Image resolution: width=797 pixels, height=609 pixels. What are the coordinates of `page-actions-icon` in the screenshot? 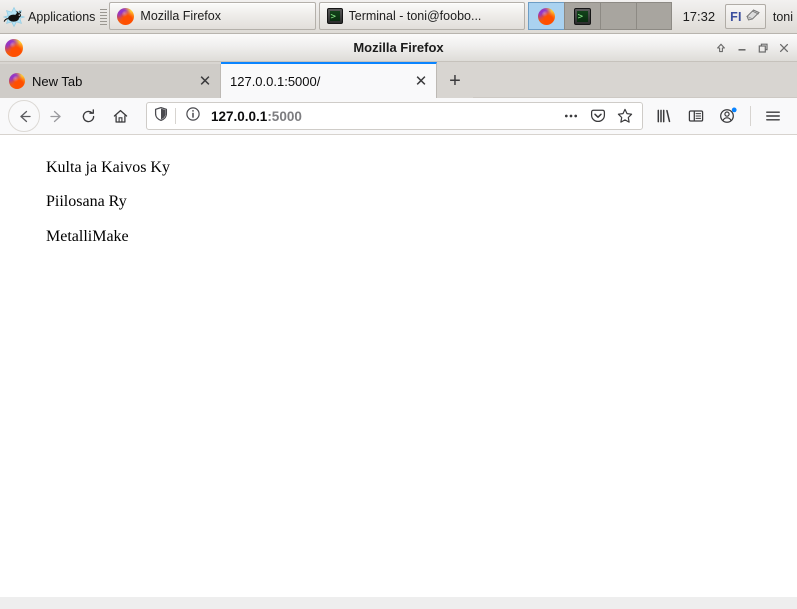 It's located at (571, 116).